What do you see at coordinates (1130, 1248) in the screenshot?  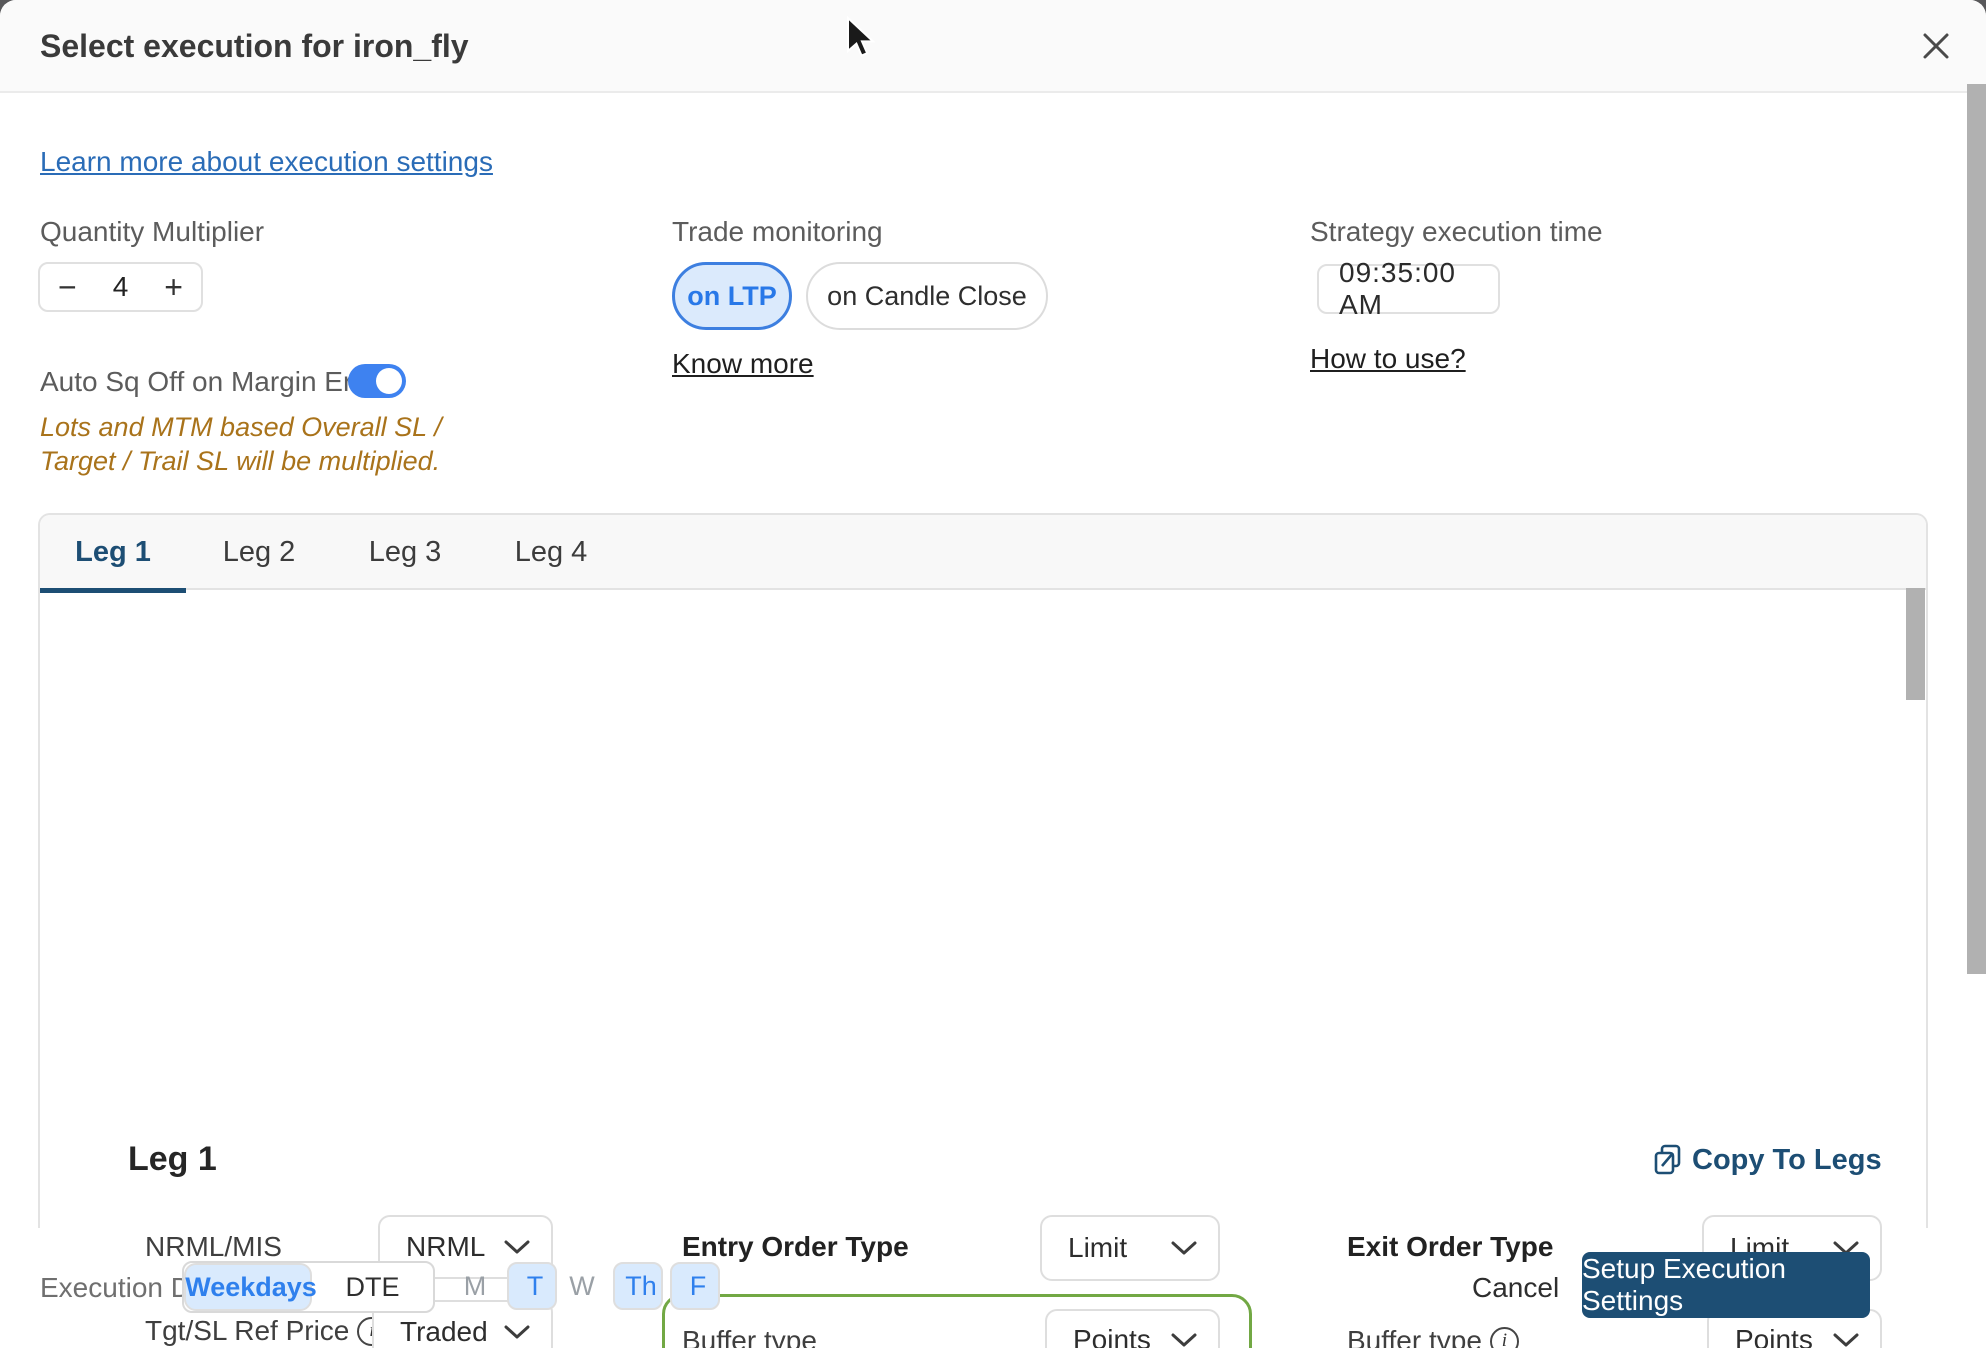 I see `entry-order-type-select: Limit` at bounding box center [1130, 1248].